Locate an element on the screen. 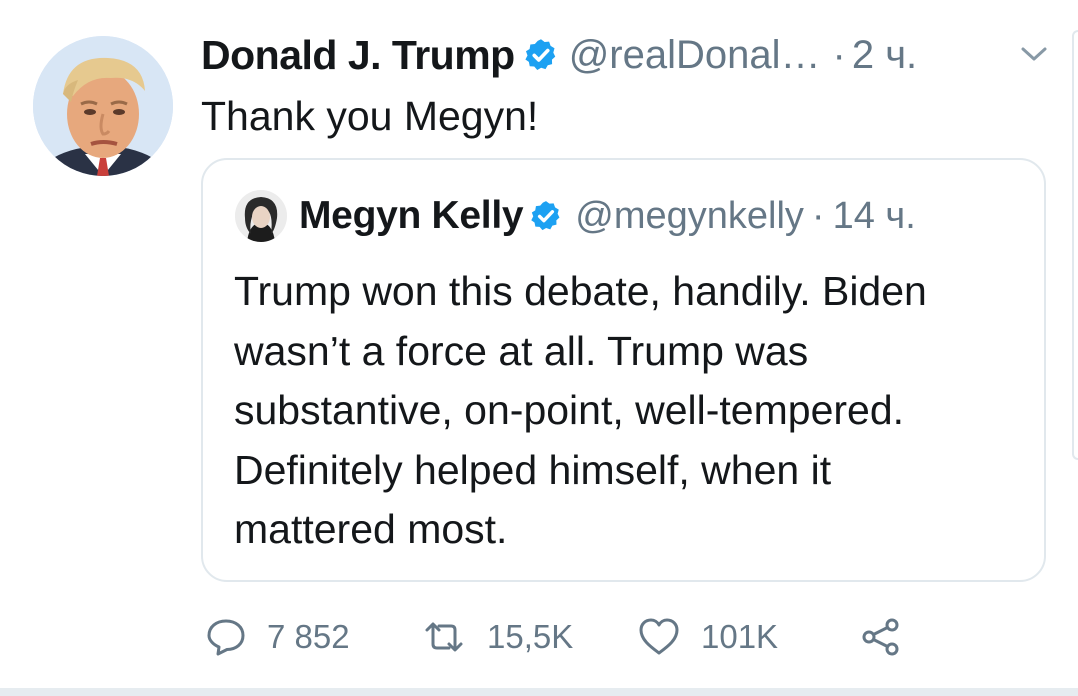  tweet-header: Donald J. Trump @realDonal… · 2 ч. is located at coordinates (624, 55).